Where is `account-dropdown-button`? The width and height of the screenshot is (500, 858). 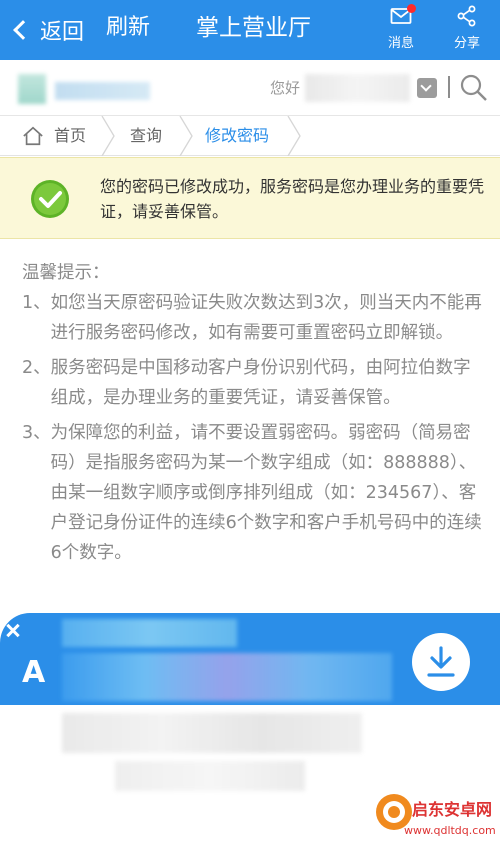
account-dropdown-button is located at coordinates (427, 88).